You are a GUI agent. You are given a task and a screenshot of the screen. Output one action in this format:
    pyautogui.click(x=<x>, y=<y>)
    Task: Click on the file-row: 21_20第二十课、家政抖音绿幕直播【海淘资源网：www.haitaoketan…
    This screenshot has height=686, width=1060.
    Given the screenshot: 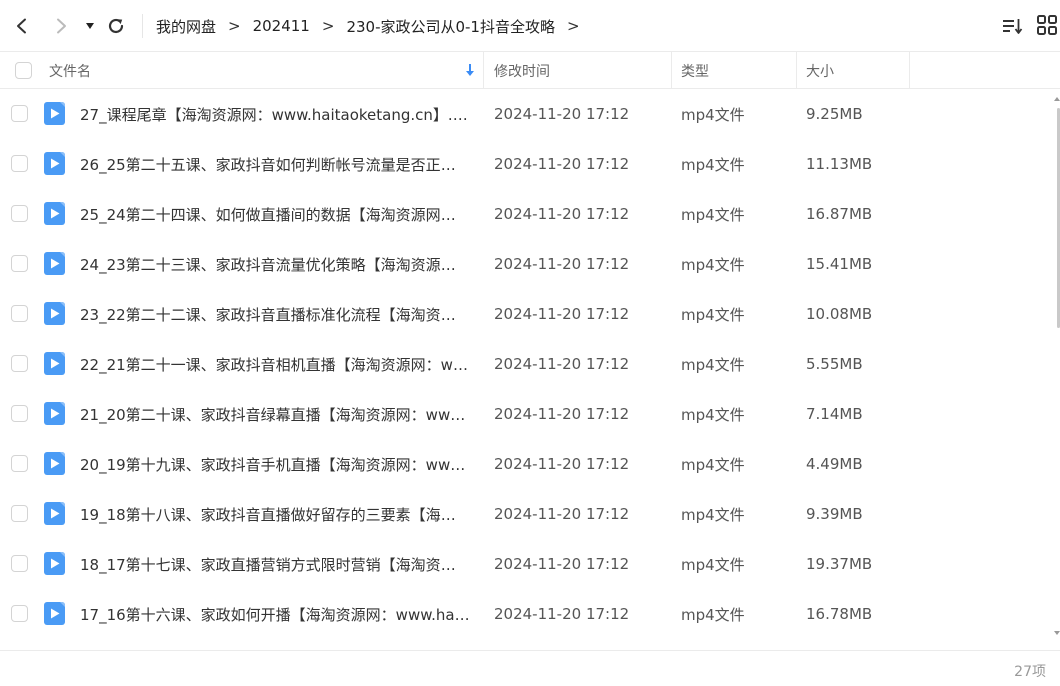 What is the action you would take?
    pyautogui.click(x=526, y=414)
    